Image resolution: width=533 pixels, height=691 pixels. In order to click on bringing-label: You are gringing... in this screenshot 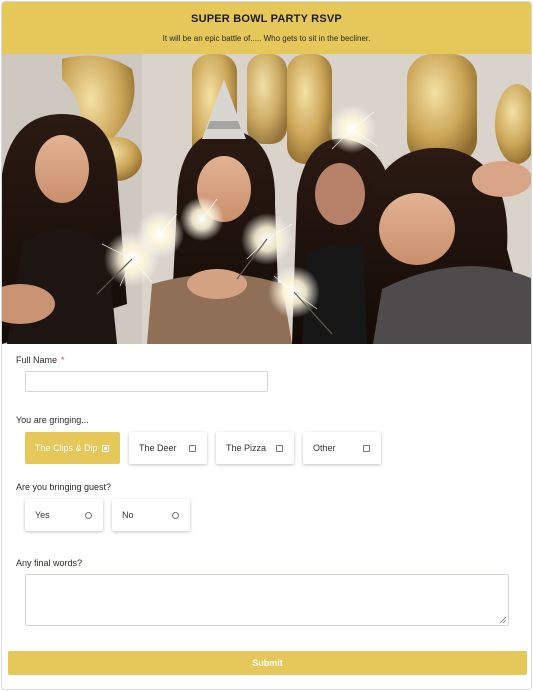, I will do `click(52, 420)`.